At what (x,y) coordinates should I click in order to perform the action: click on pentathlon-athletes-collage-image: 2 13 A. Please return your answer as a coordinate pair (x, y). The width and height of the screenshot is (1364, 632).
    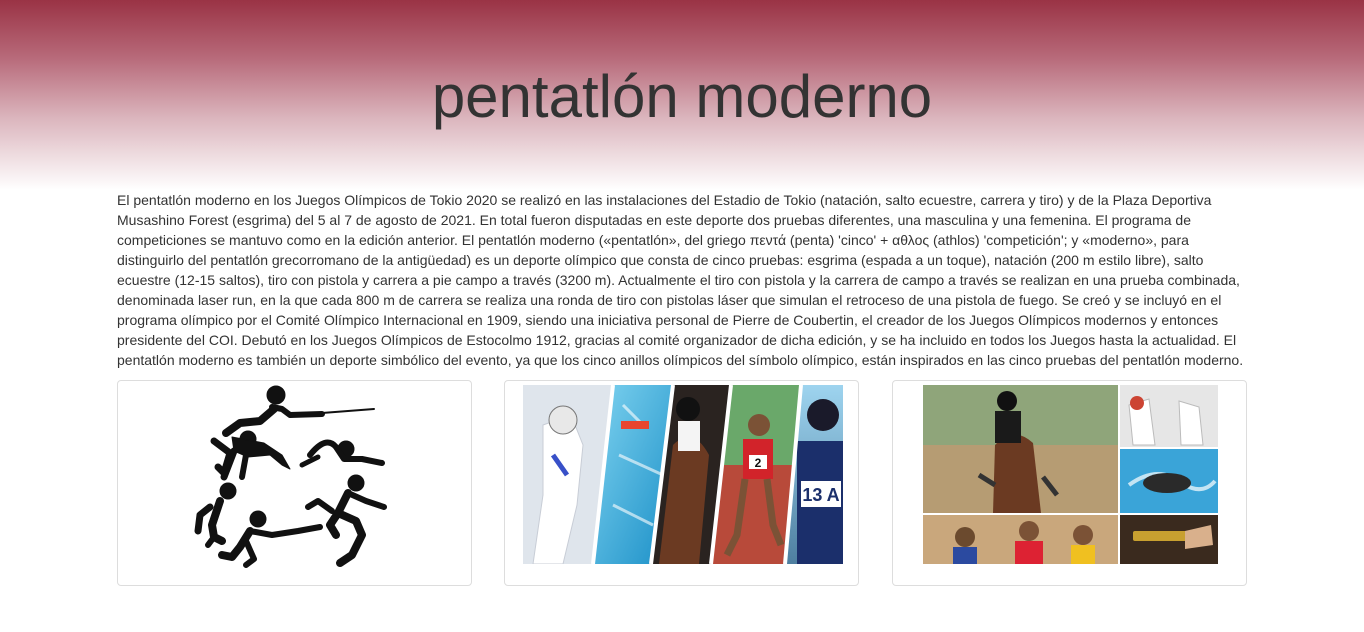
    Looking at the image, I should click on (683, 474).